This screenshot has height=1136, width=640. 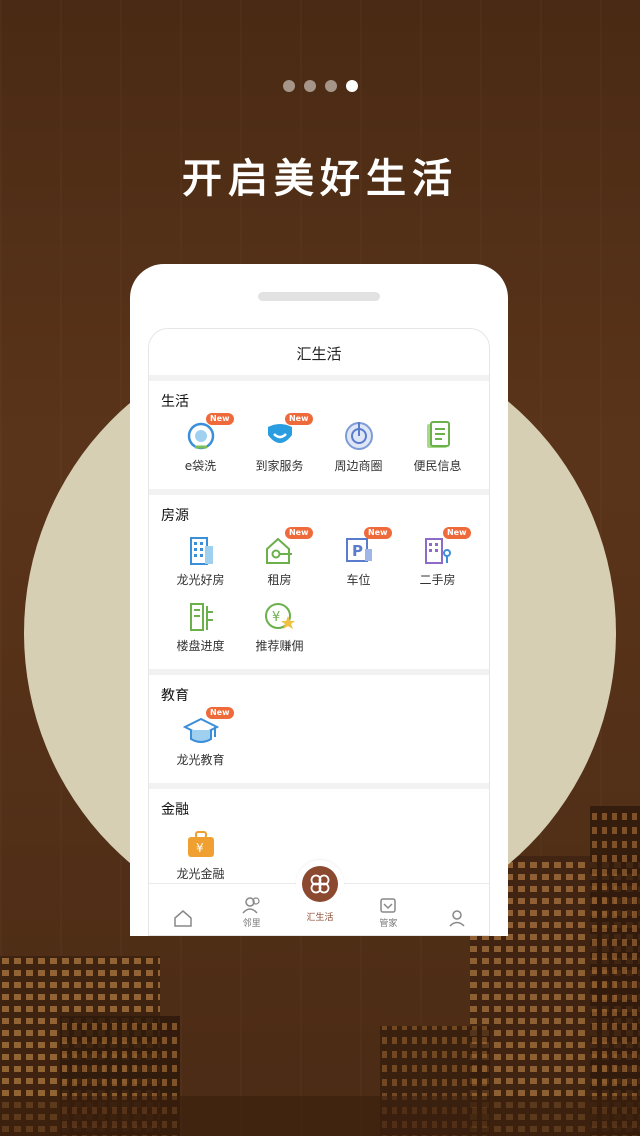 What do you see at coordinates (175, 810) in the screenshot?
I see `section-title: 金融` at bounding box center [175, 810].